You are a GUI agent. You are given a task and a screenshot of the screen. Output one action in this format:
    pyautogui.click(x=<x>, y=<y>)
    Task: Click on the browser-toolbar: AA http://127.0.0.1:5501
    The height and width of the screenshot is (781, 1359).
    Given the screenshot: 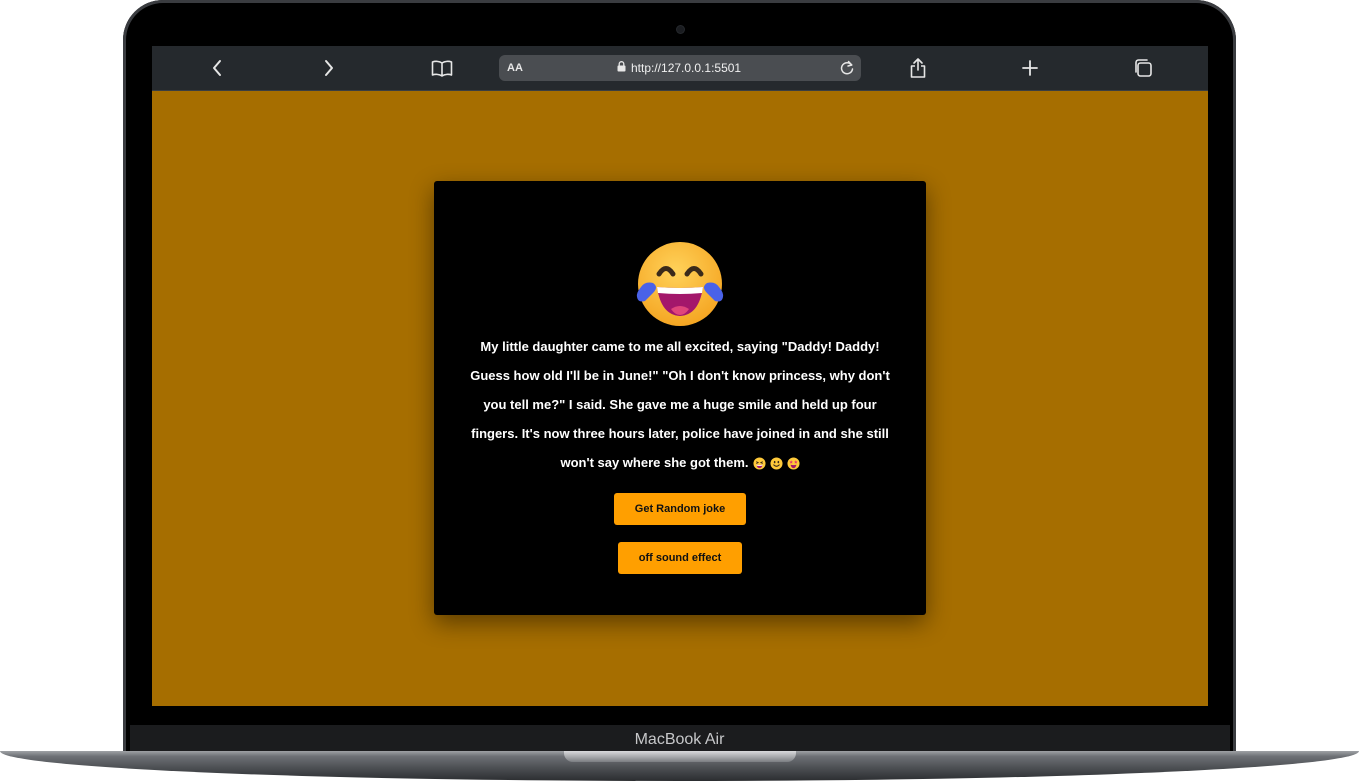 What is the action you would take?
    pyautogui.click(x=680, y=68)
    